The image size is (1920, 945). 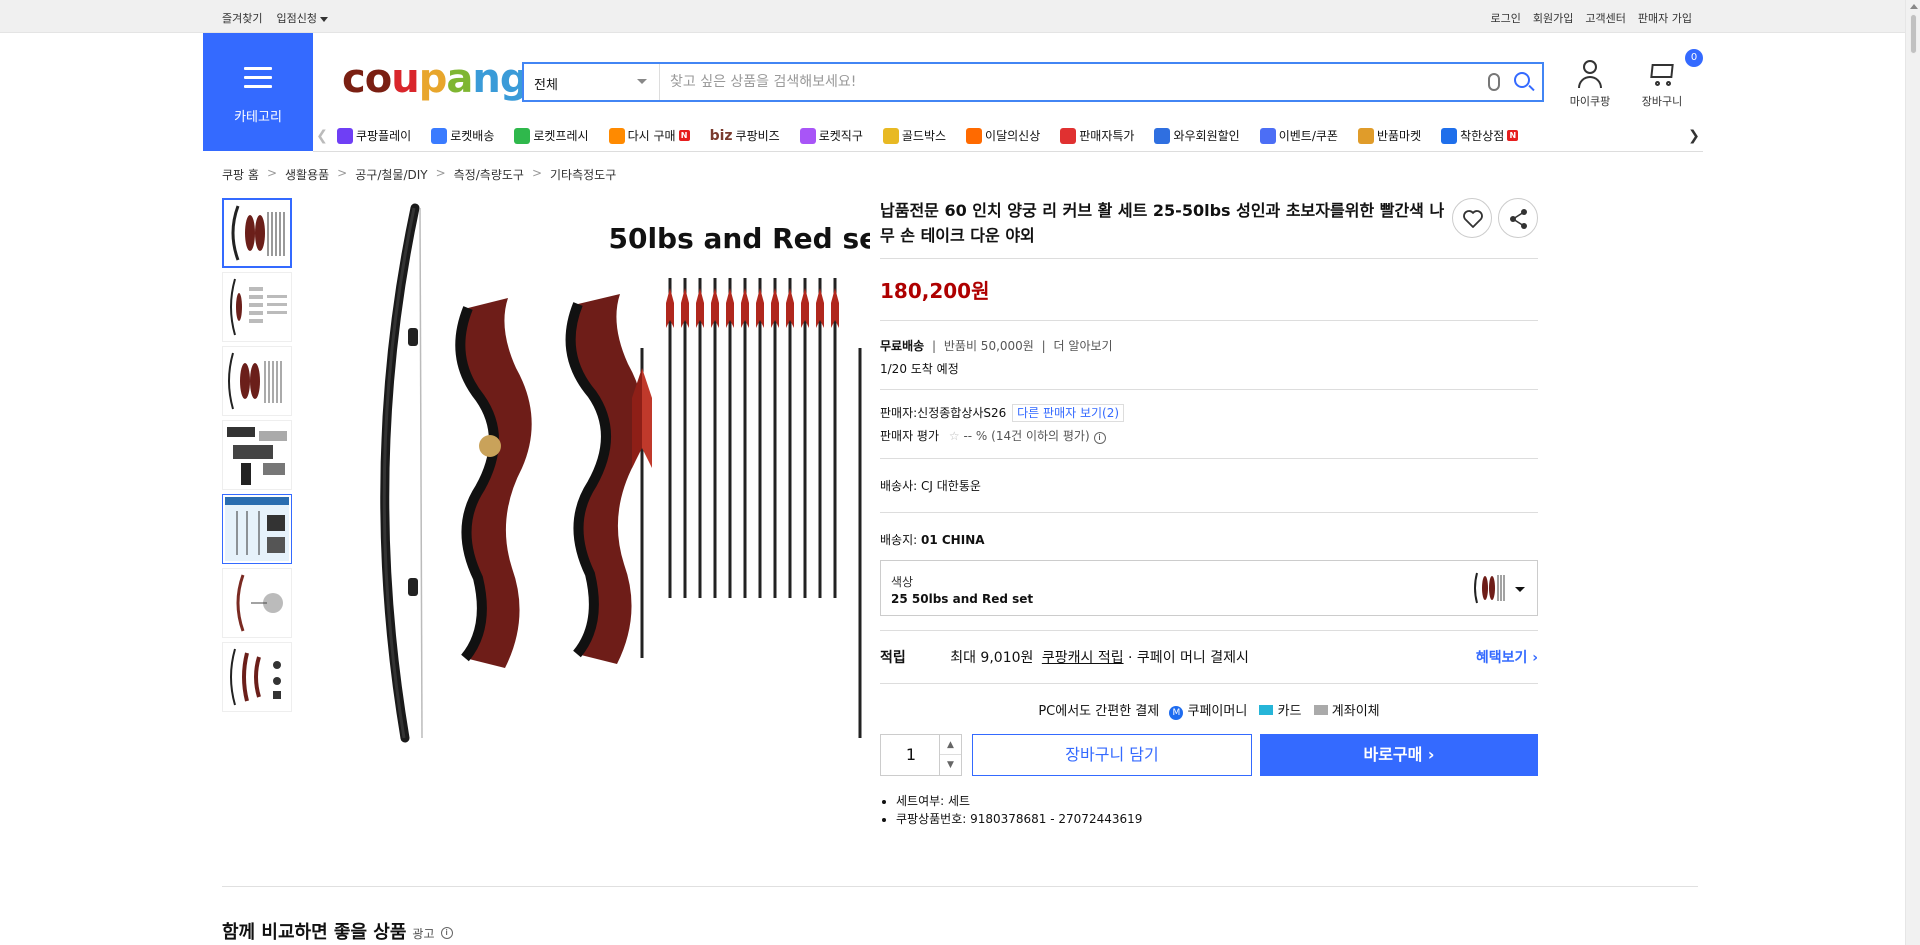 I want to click on my-coupang-button: 마이쿠팡, so click(x=1590, y=83).